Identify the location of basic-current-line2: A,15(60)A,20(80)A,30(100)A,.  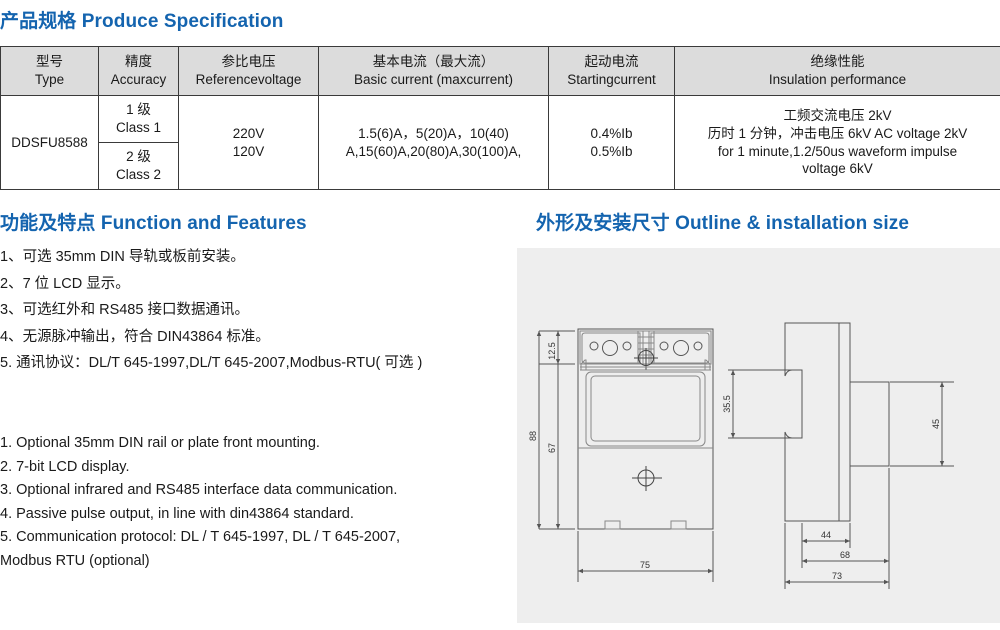
(433, 151).